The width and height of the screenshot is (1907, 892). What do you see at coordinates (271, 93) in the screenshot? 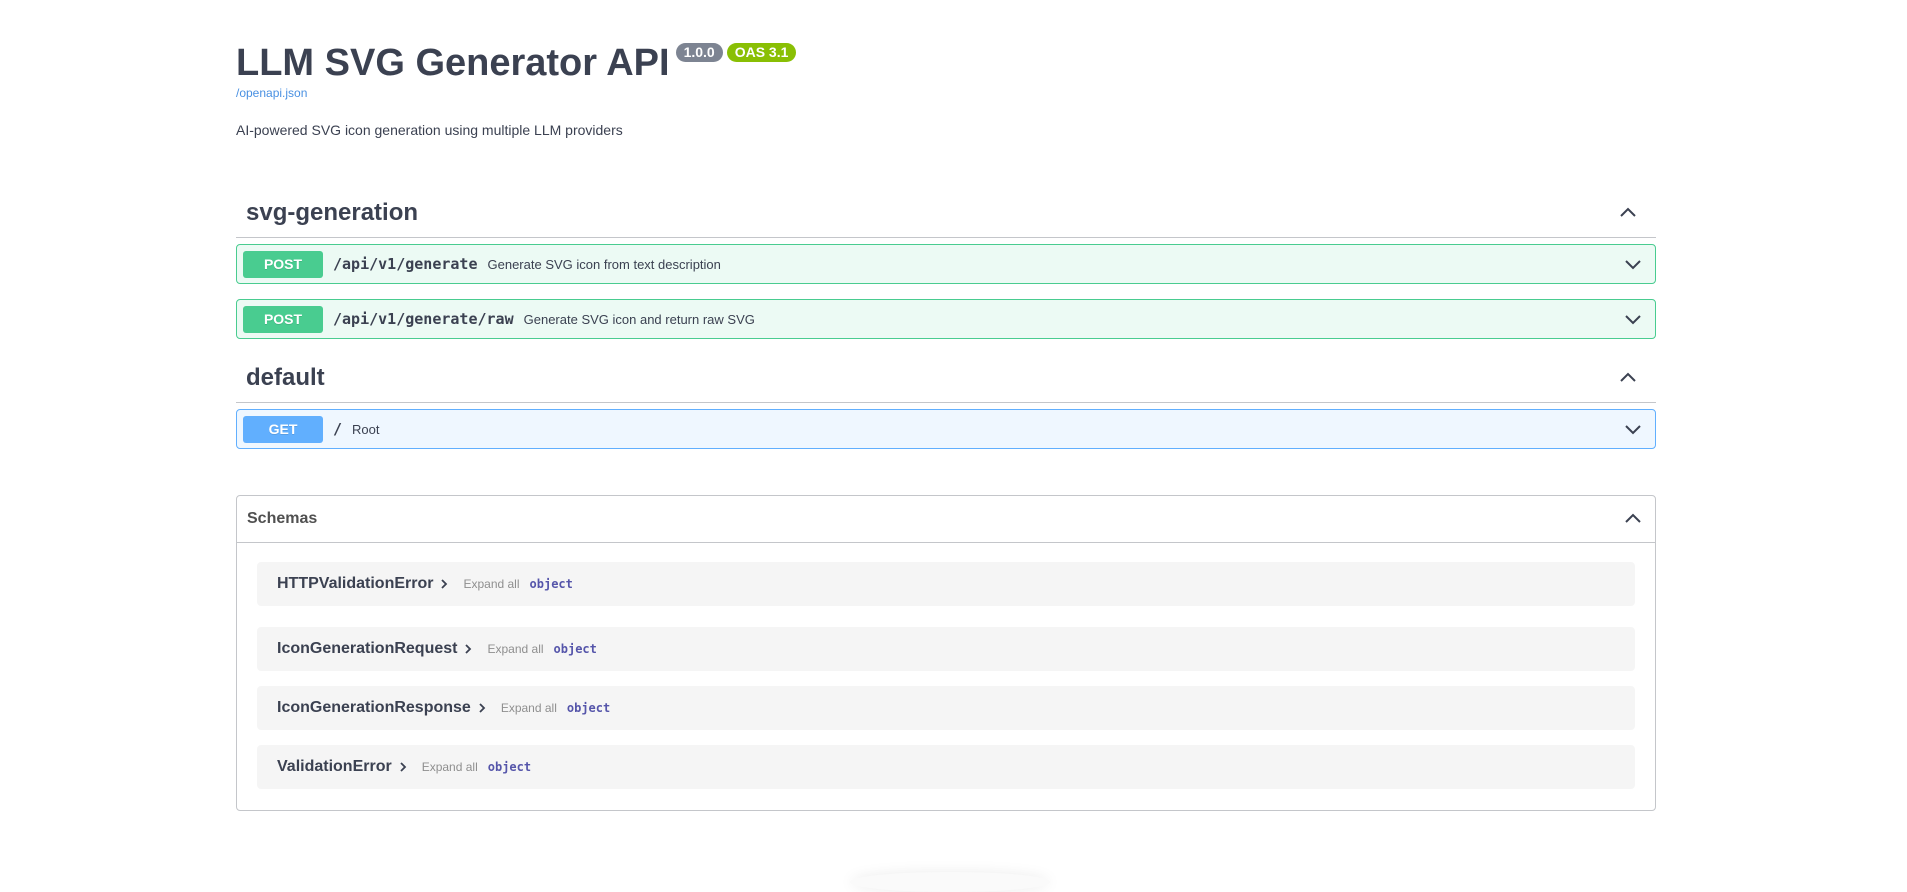
I see `openapi-json-link: /openapi.json` at bounding box center [271, 93].